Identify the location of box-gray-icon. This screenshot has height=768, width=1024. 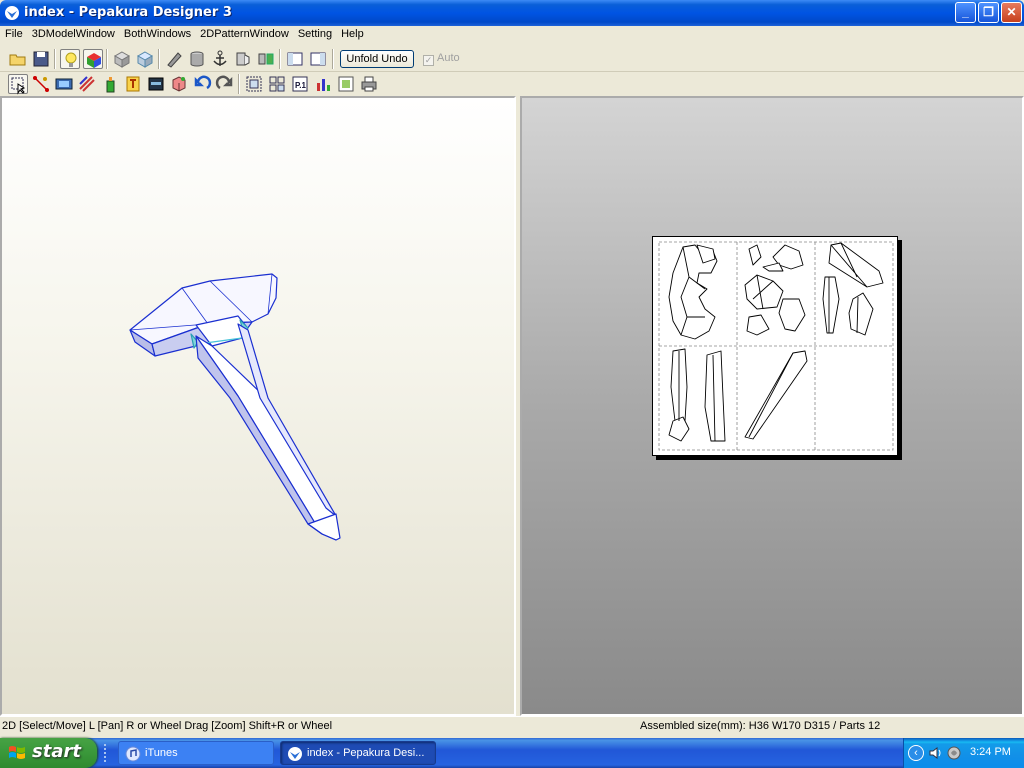
(122, 59).